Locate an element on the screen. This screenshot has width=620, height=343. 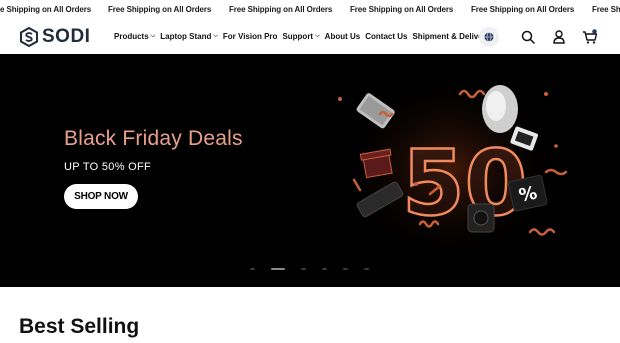
portable-speaker-icon is located at coordinates (481, 218).